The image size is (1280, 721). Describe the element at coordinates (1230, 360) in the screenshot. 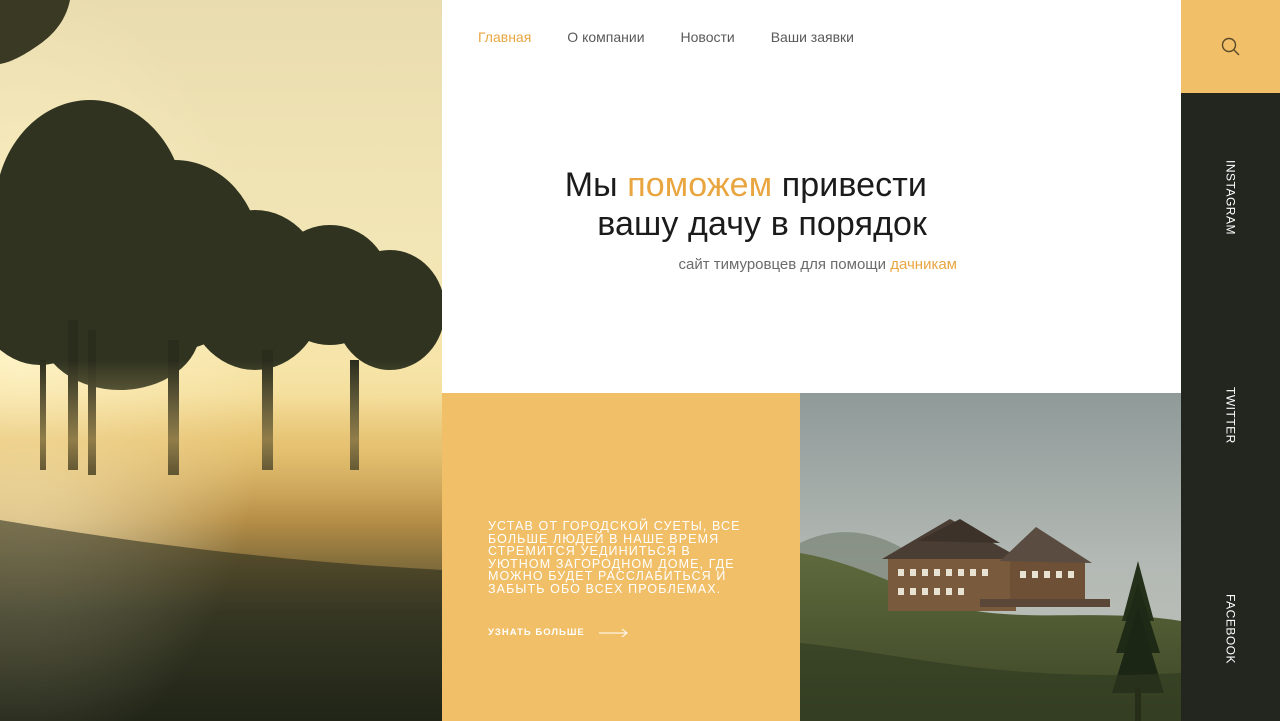

I see `social-sidebar: INSTAGRAM TWITTER FACEBOOK` at that location.